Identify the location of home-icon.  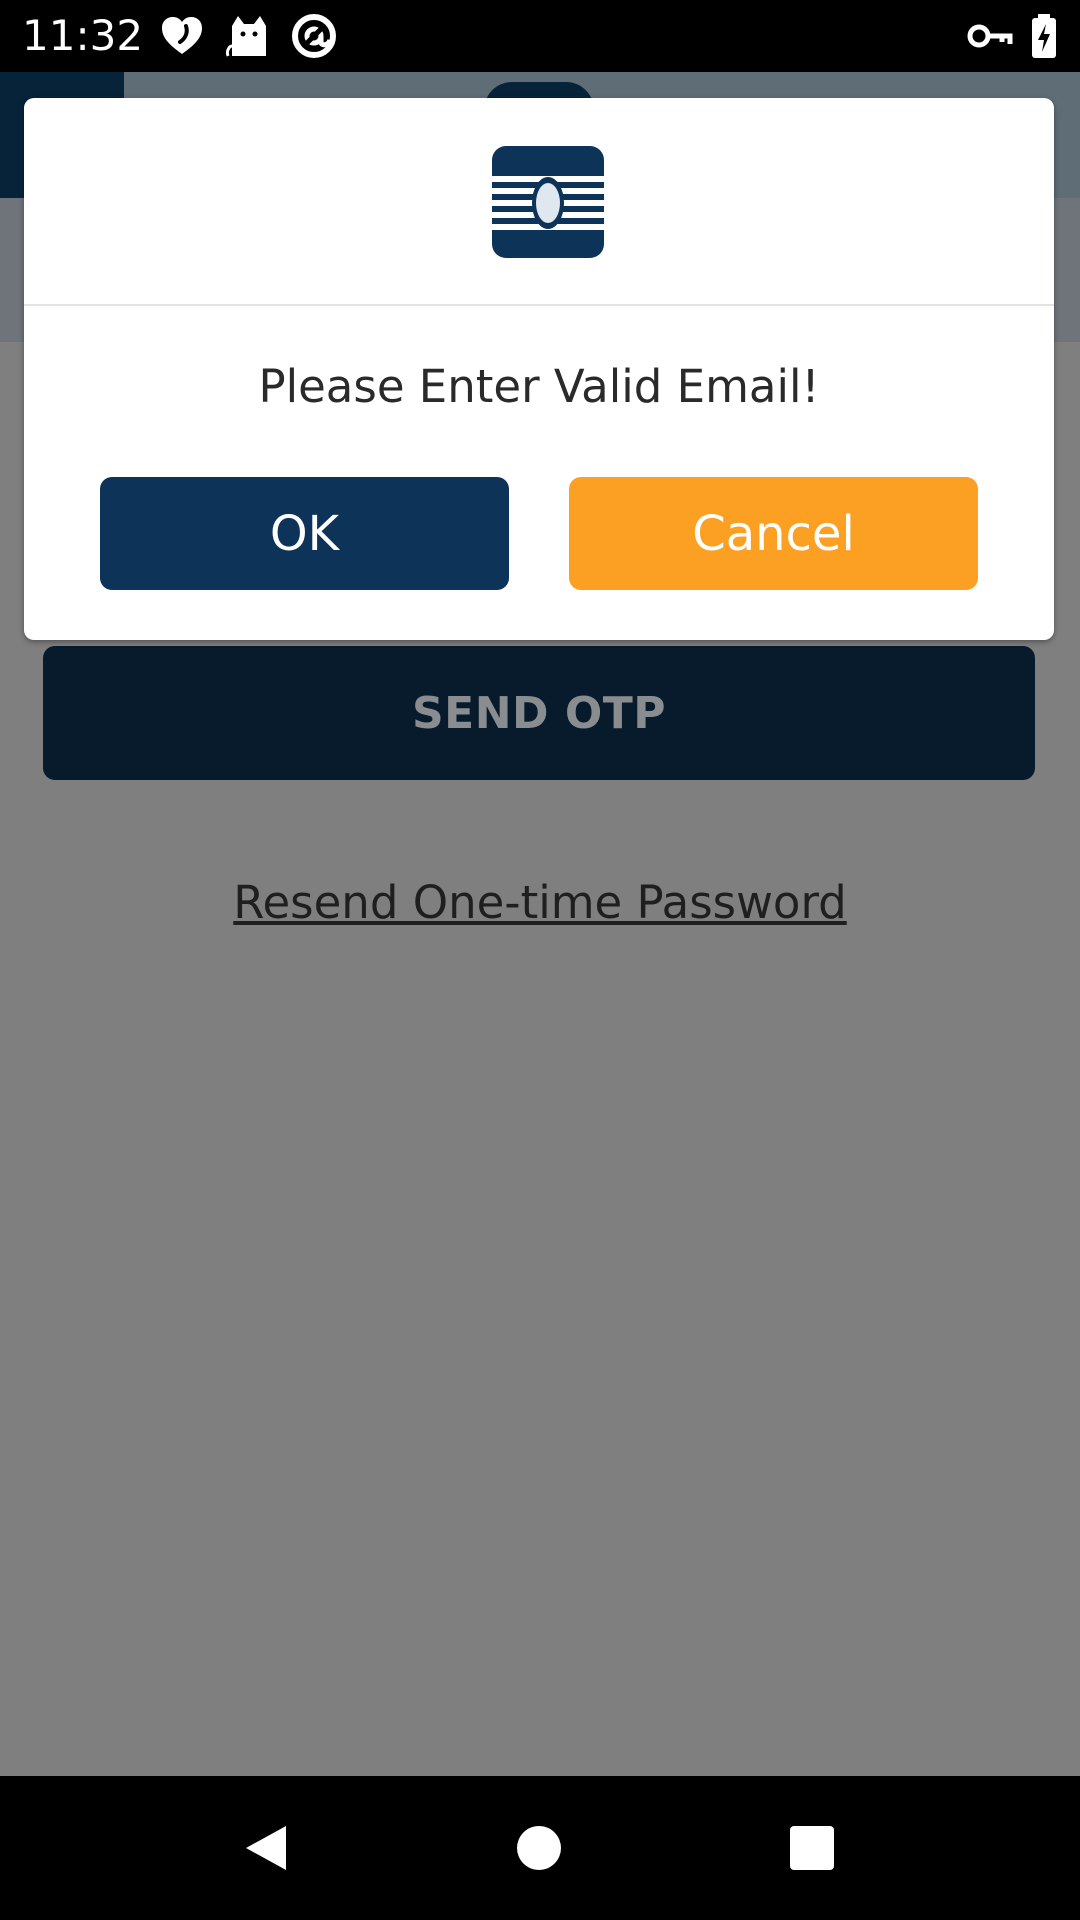
(539, 1848).